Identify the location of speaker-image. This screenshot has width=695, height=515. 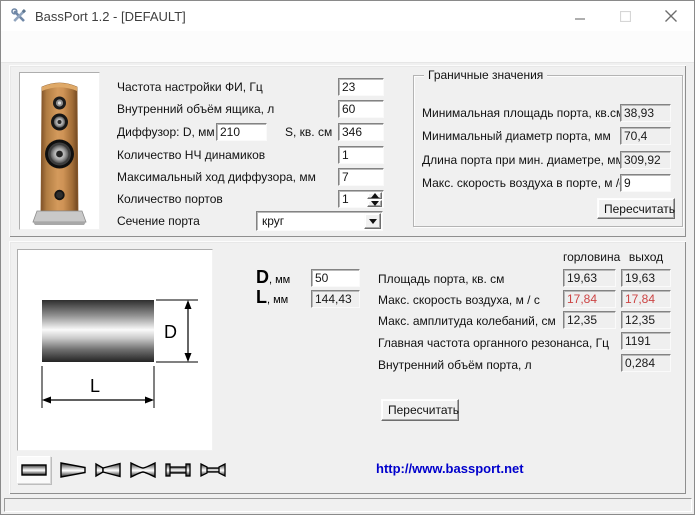
(59, 151).